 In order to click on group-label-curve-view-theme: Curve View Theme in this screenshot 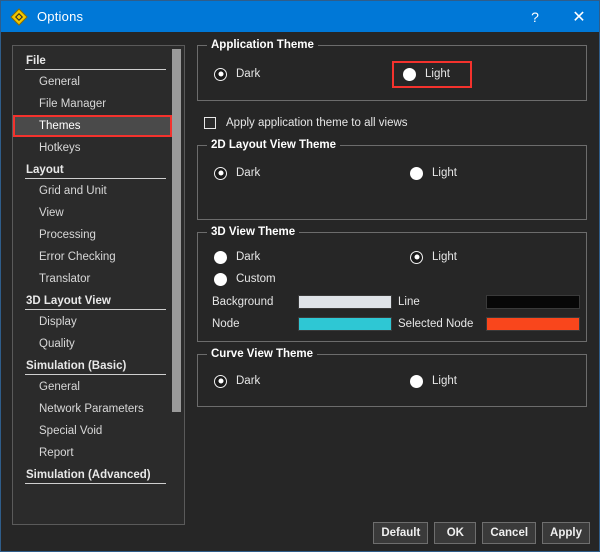, I will do `click(262, 354)`.